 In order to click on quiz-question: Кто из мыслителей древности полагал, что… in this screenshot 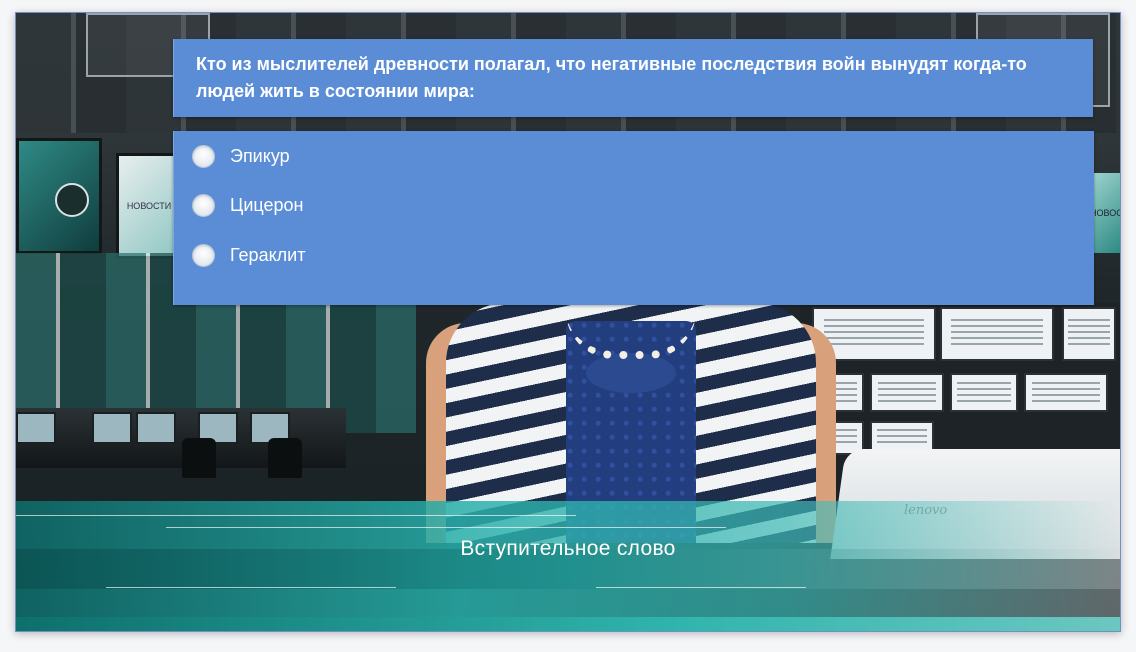, I will do `click(633, 78)`.